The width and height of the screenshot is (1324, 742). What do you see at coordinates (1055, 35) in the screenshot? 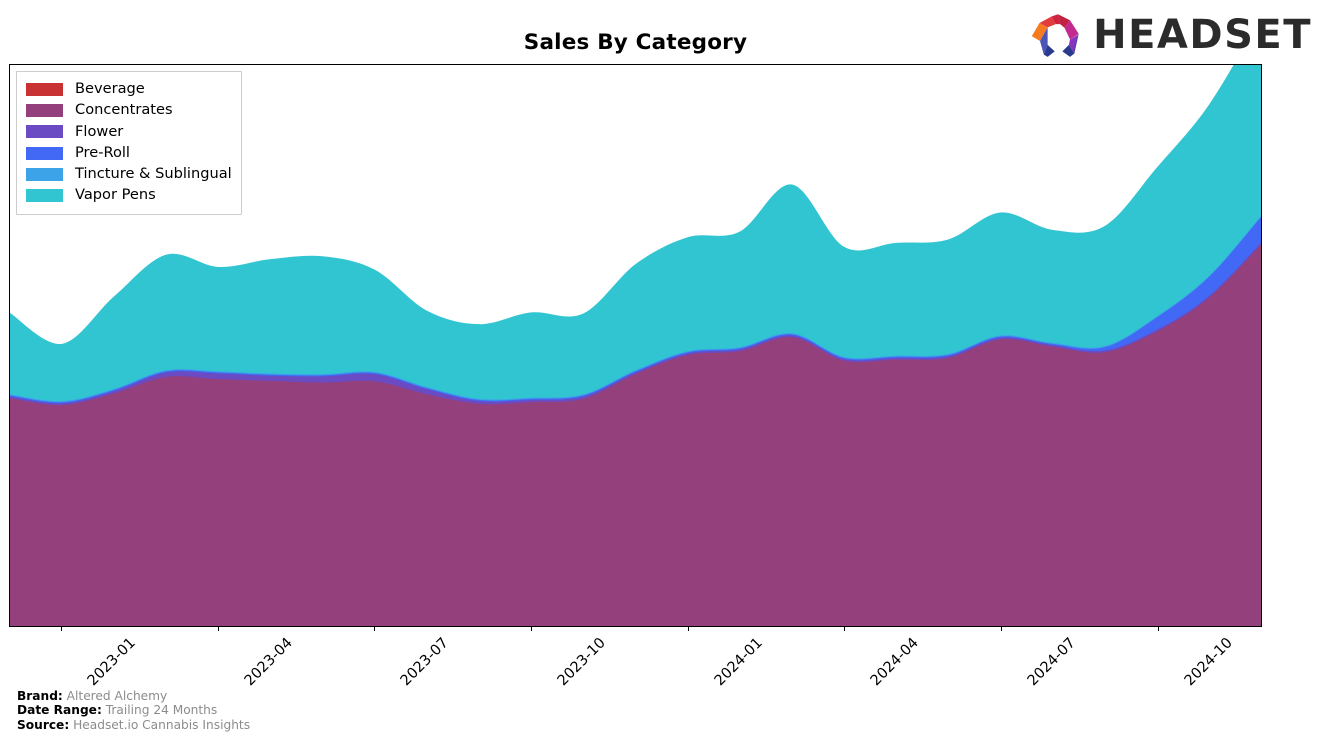
I see `headset-hexagon-logo-icon` at bounding box center [1055, 35].